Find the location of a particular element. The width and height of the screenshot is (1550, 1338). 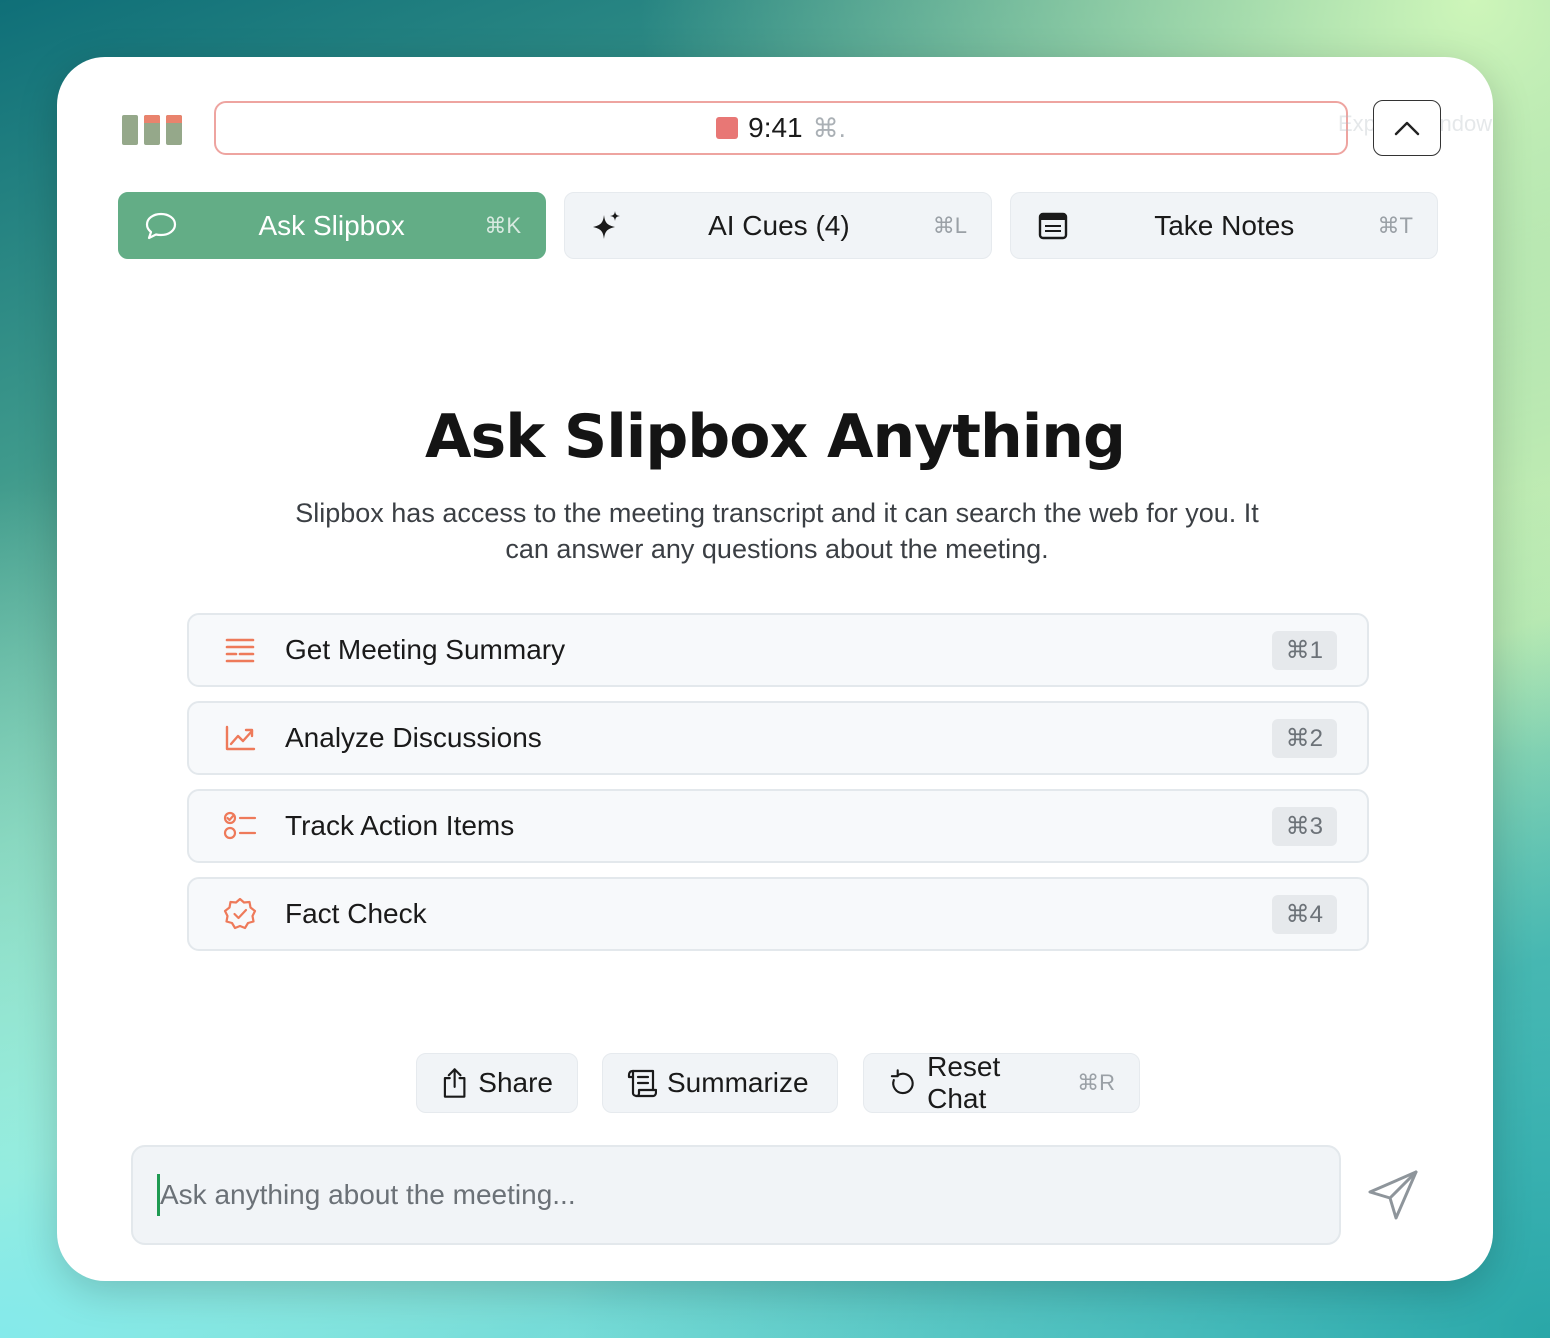

share-button: Share is located at coordinates (497, 1083).